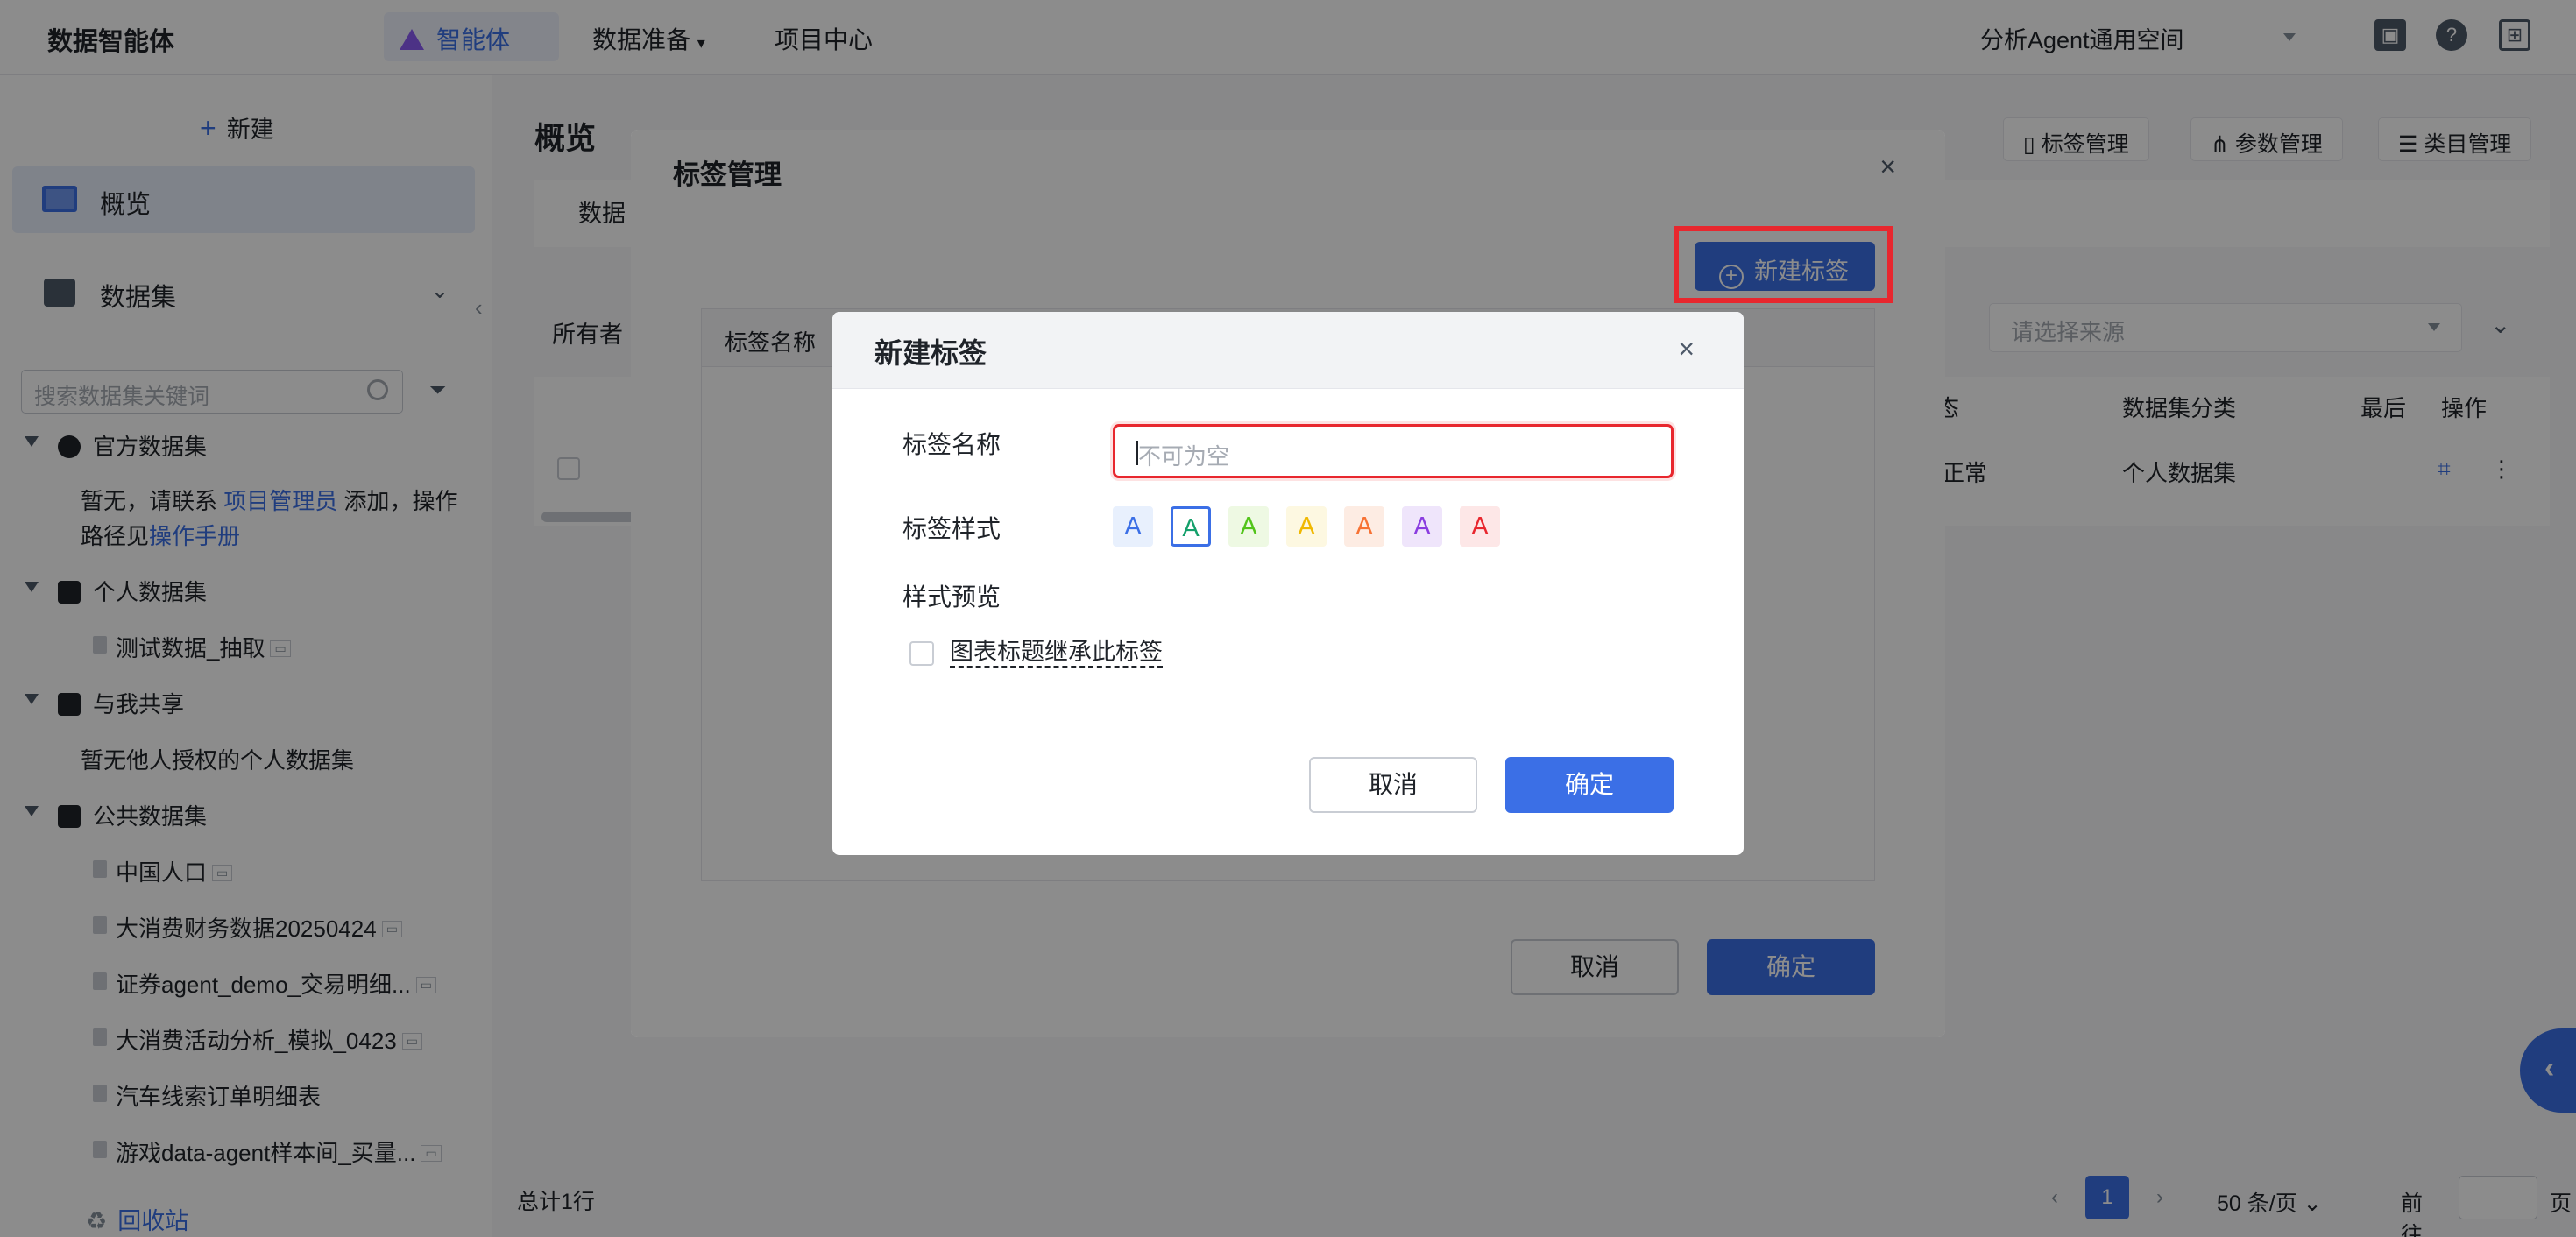 This screenshot has width=2576, height=1237. I want to click on style-preview-label: 样式预览, so click(951, 597).